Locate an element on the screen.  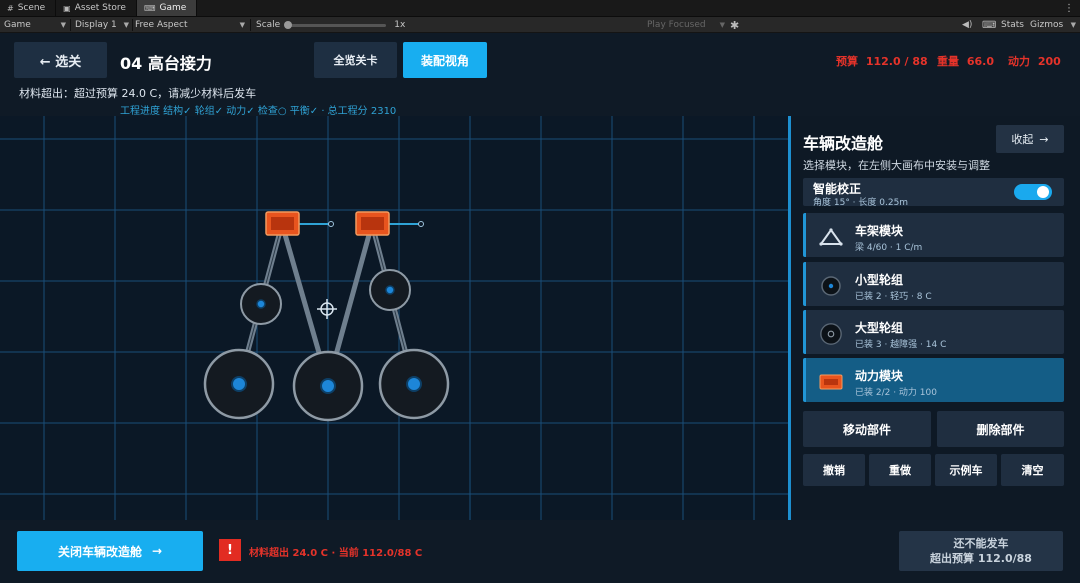
delete-part-button: 删除部件 is located at coordinates (1000, 429).